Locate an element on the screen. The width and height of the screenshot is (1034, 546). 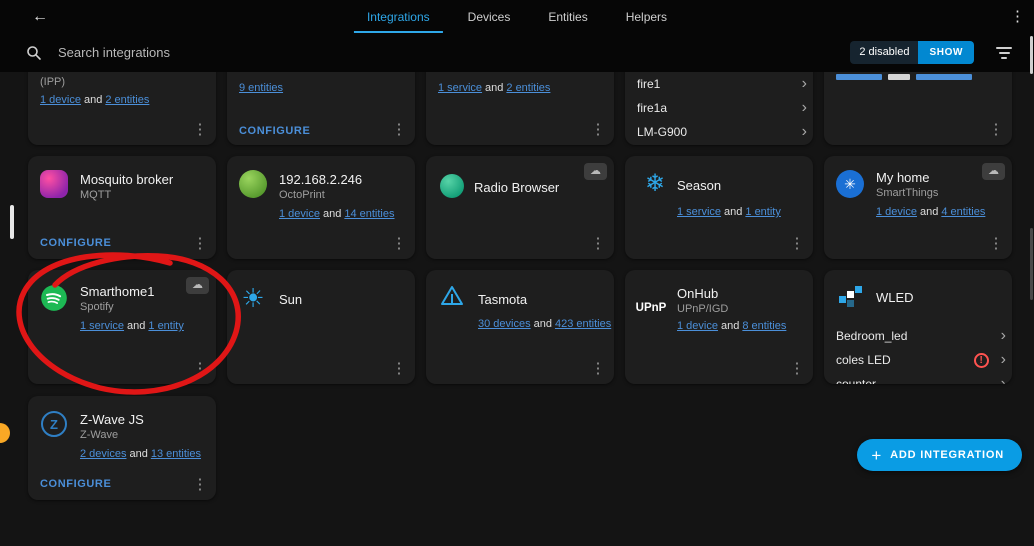
integration-card-season: ❄ Season 1 service and 1 entity ⋮ is located at coordinates (719, 207).